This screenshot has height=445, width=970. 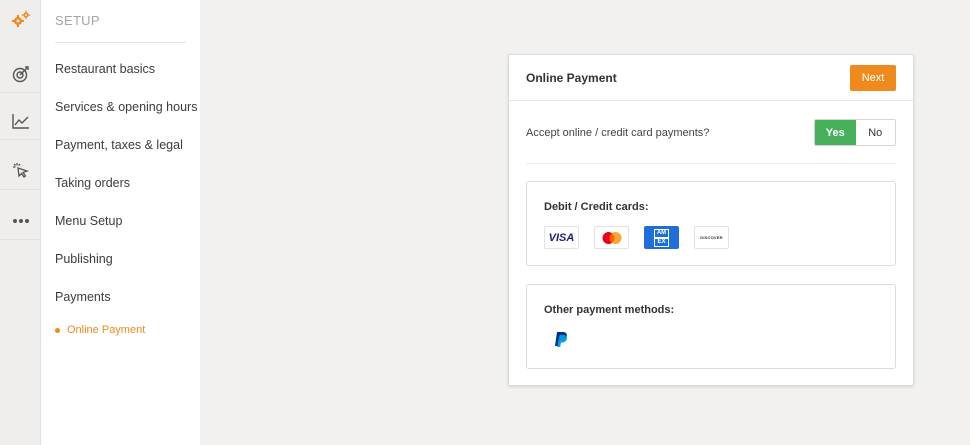 What do you see at coordinates (661, 233) in the screenshot?
I see `amex-logo-text-top: AM` at bounding box center [661, 233].